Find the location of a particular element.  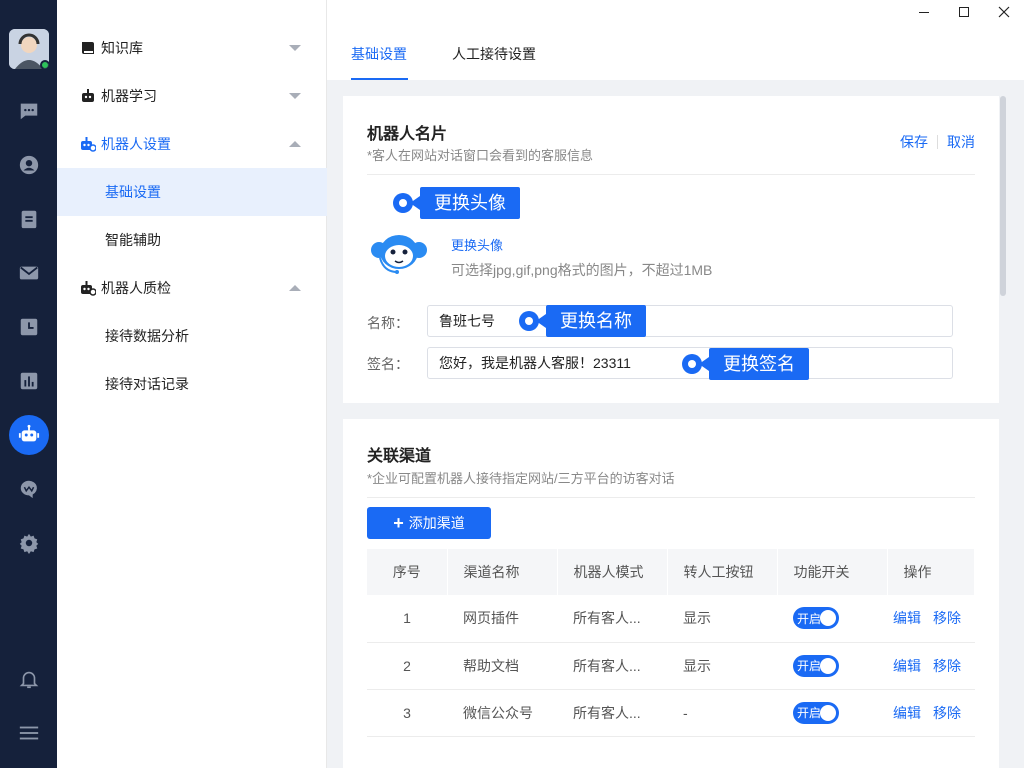

active-tab-indicator is located at coordinates (379, 79).